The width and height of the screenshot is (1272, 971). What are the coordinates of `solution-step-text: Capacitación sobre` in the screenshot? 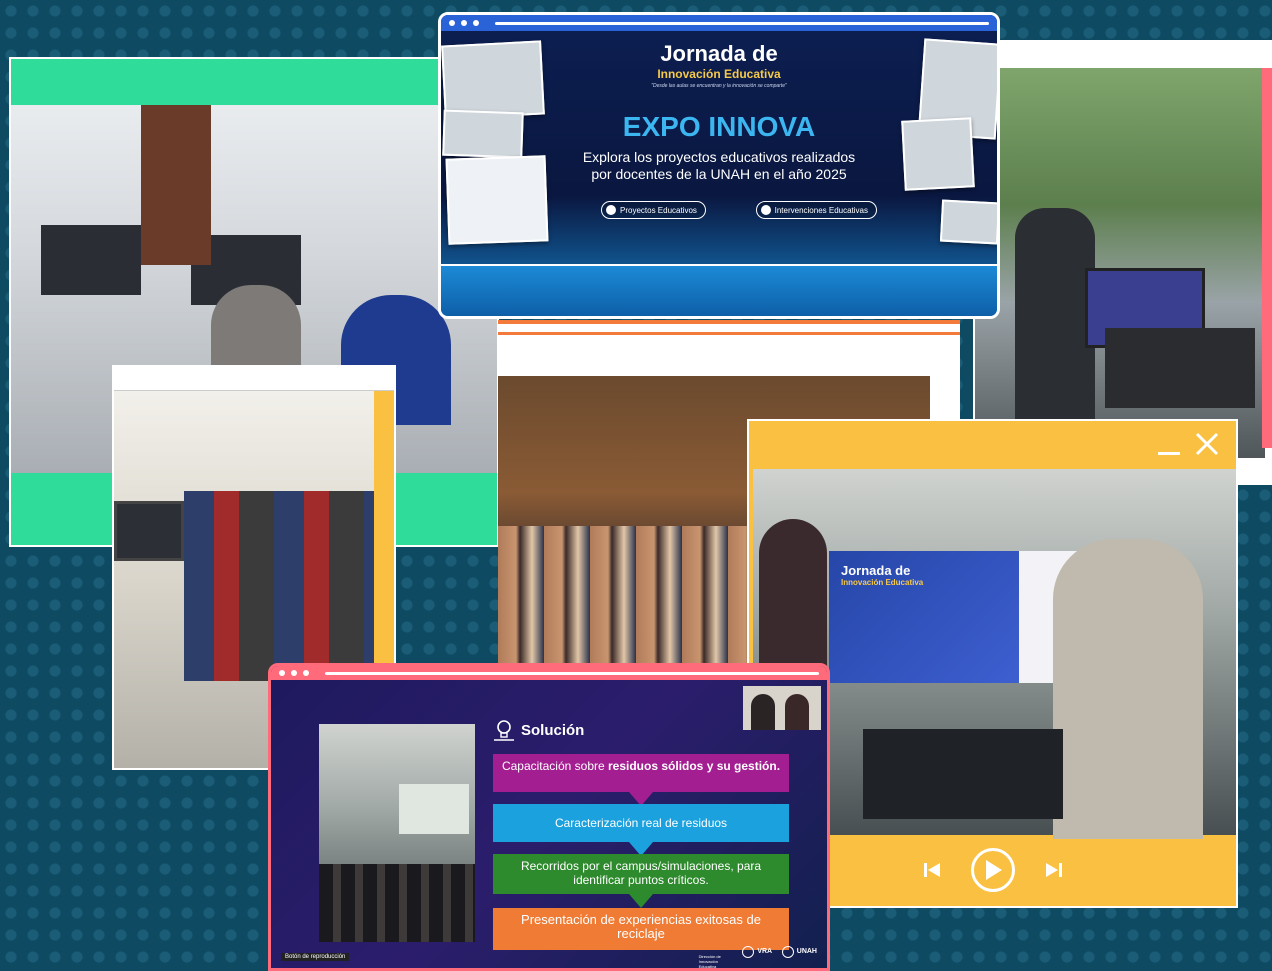 It's located at (554, 766).